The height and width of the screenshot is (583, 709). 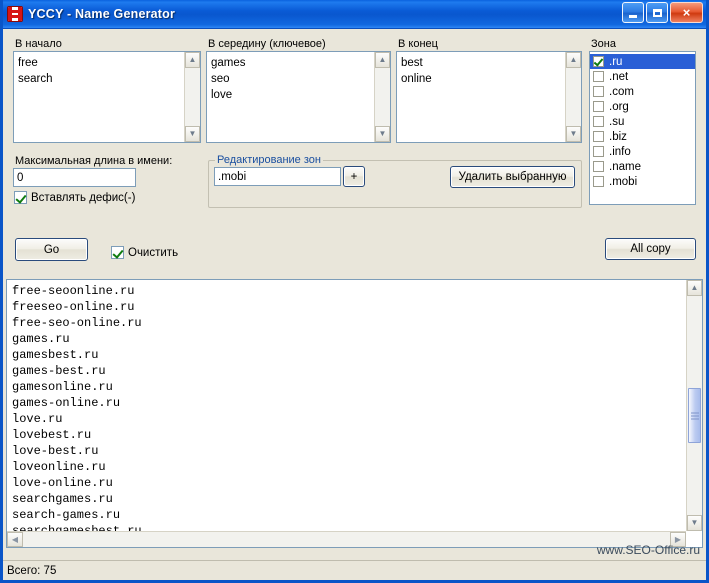 What do you see at coordinates (650, 249) in the screenshot?
I see `all-copy-button: All copy` at bounding box center [650, 249].